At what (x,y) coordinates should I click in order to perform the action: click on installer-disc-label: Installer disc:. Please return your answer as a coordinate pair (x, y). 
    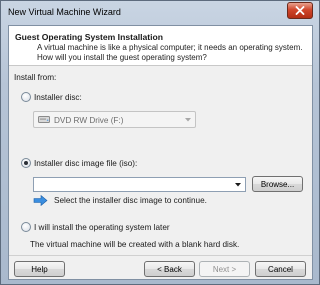
    Looking at the image, I should click on (58, 97).